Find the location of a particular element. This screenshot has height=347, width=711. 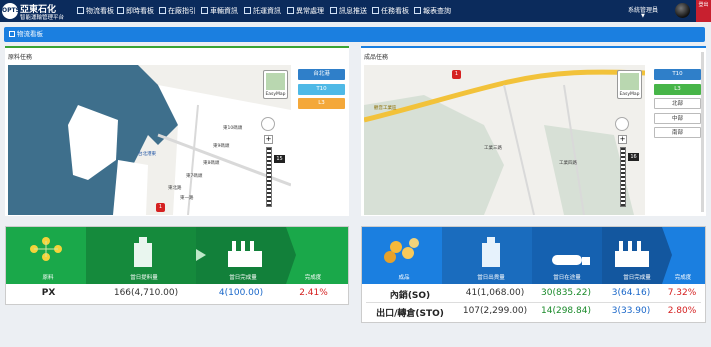

nav-item-consignment-info: 託運資訊 is located at coordinates (262, 11).